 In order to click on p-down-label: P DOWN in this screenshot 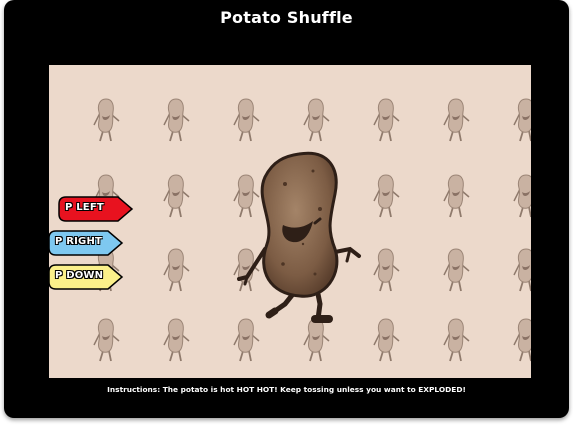, I will do `click(79, 275)`.